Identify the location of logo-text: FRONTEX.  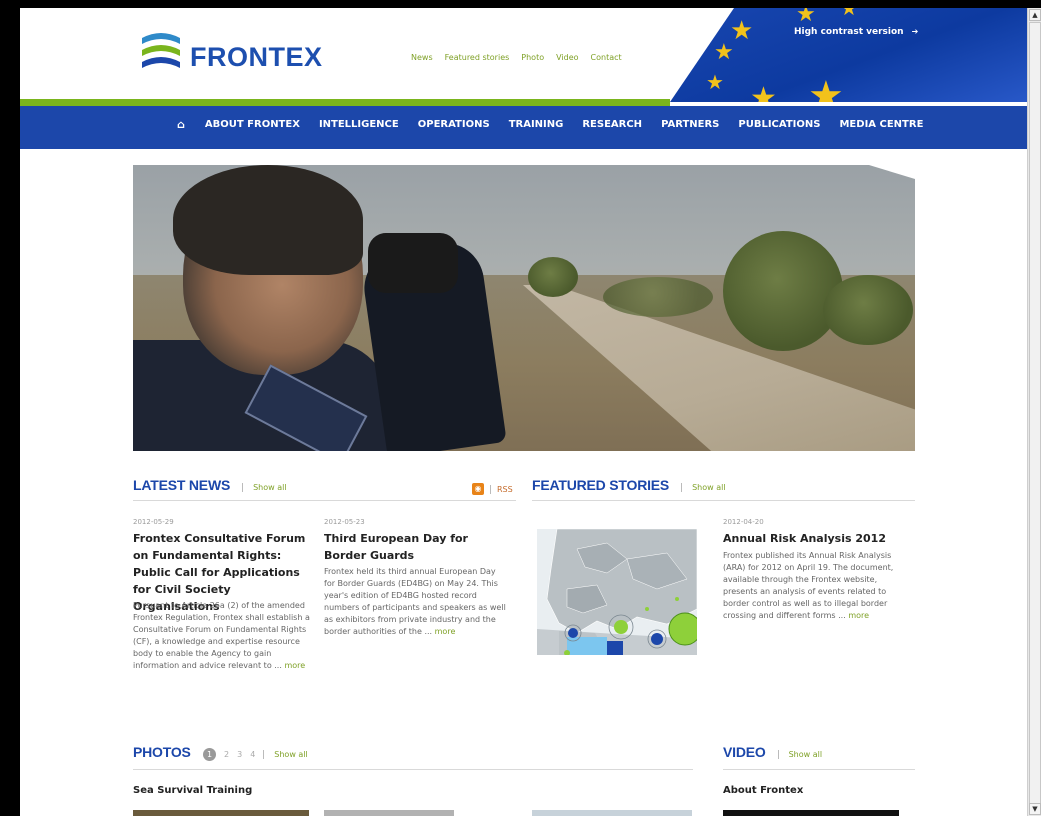
(256, 57).